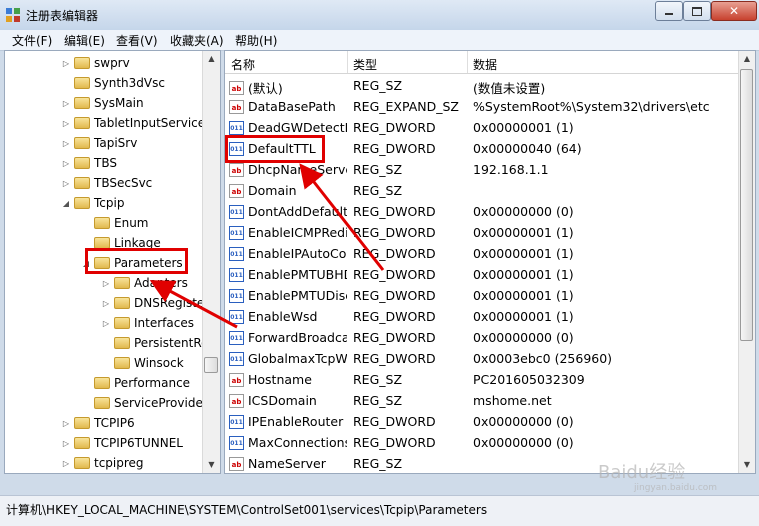  I want to click on arrow-to-parameters, so click(193, 304).